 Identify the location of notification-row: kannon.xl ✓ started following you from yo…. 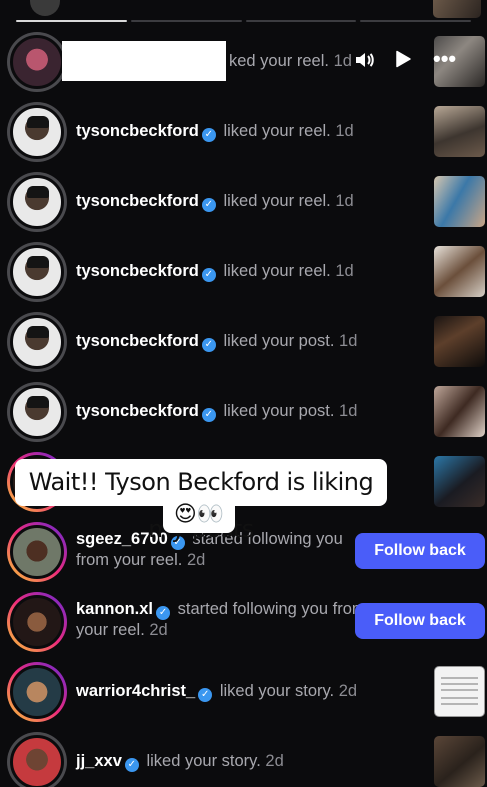
(243, 621).